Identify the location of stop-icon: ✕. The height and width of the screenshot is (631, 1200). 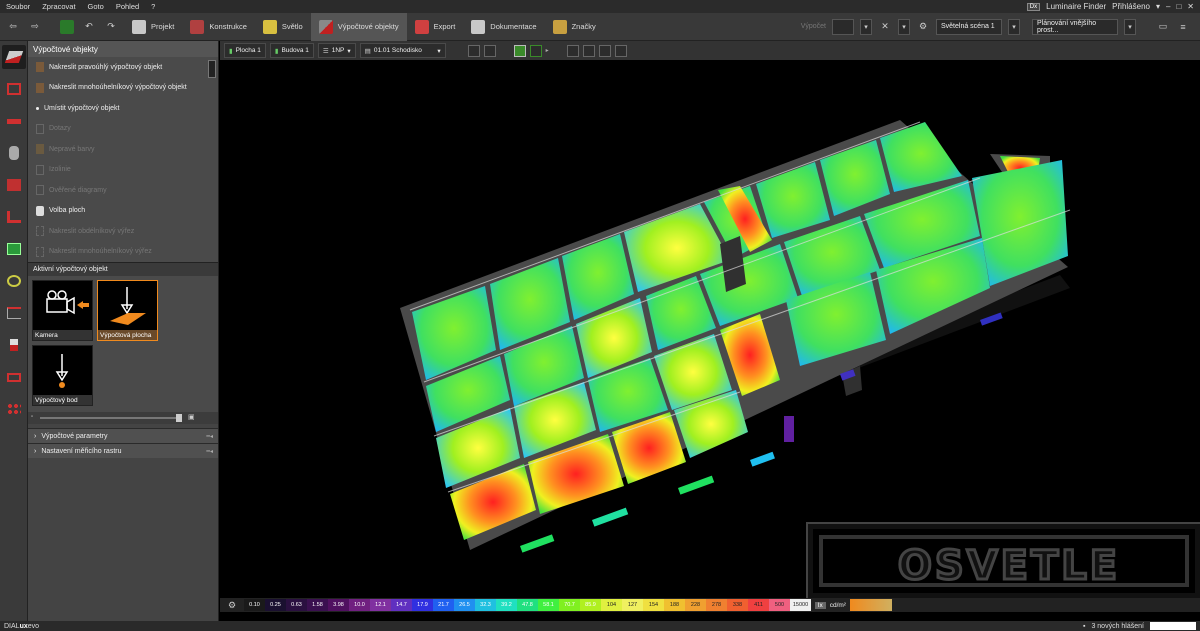
(885, 27).